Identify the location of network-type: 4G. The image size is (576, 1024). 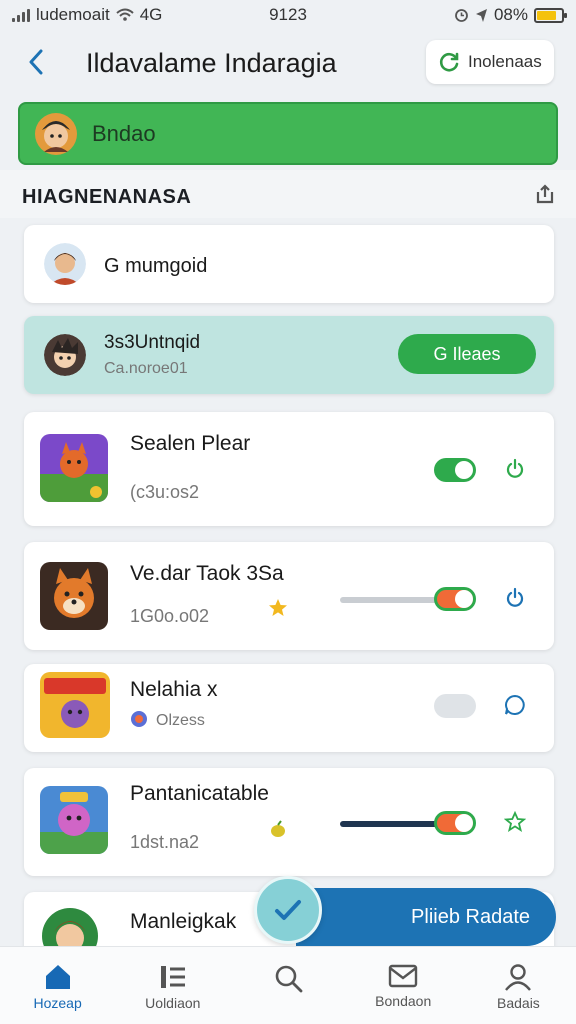
(151, 14).